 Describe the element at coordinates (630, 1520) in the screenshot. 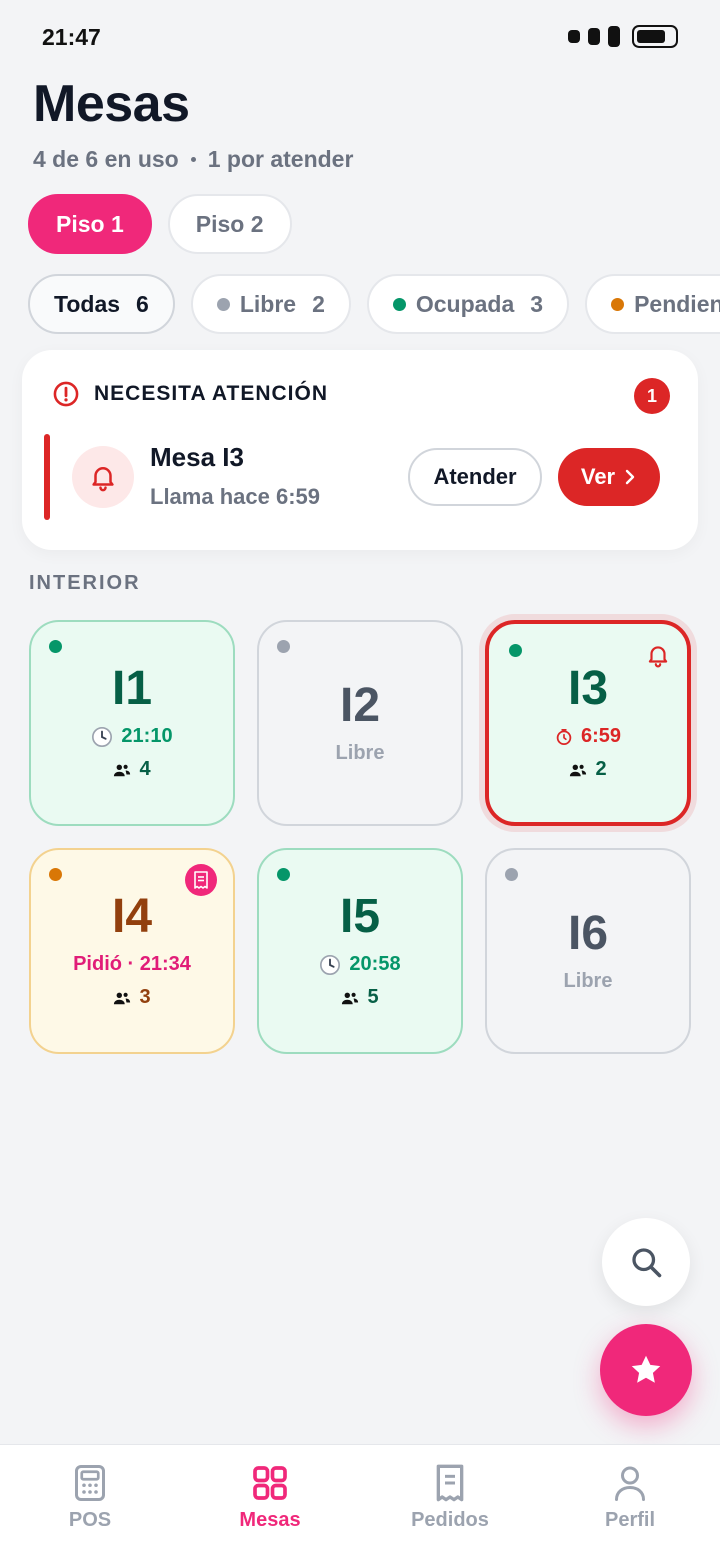

I see `nav-label: Perfil` at that location.